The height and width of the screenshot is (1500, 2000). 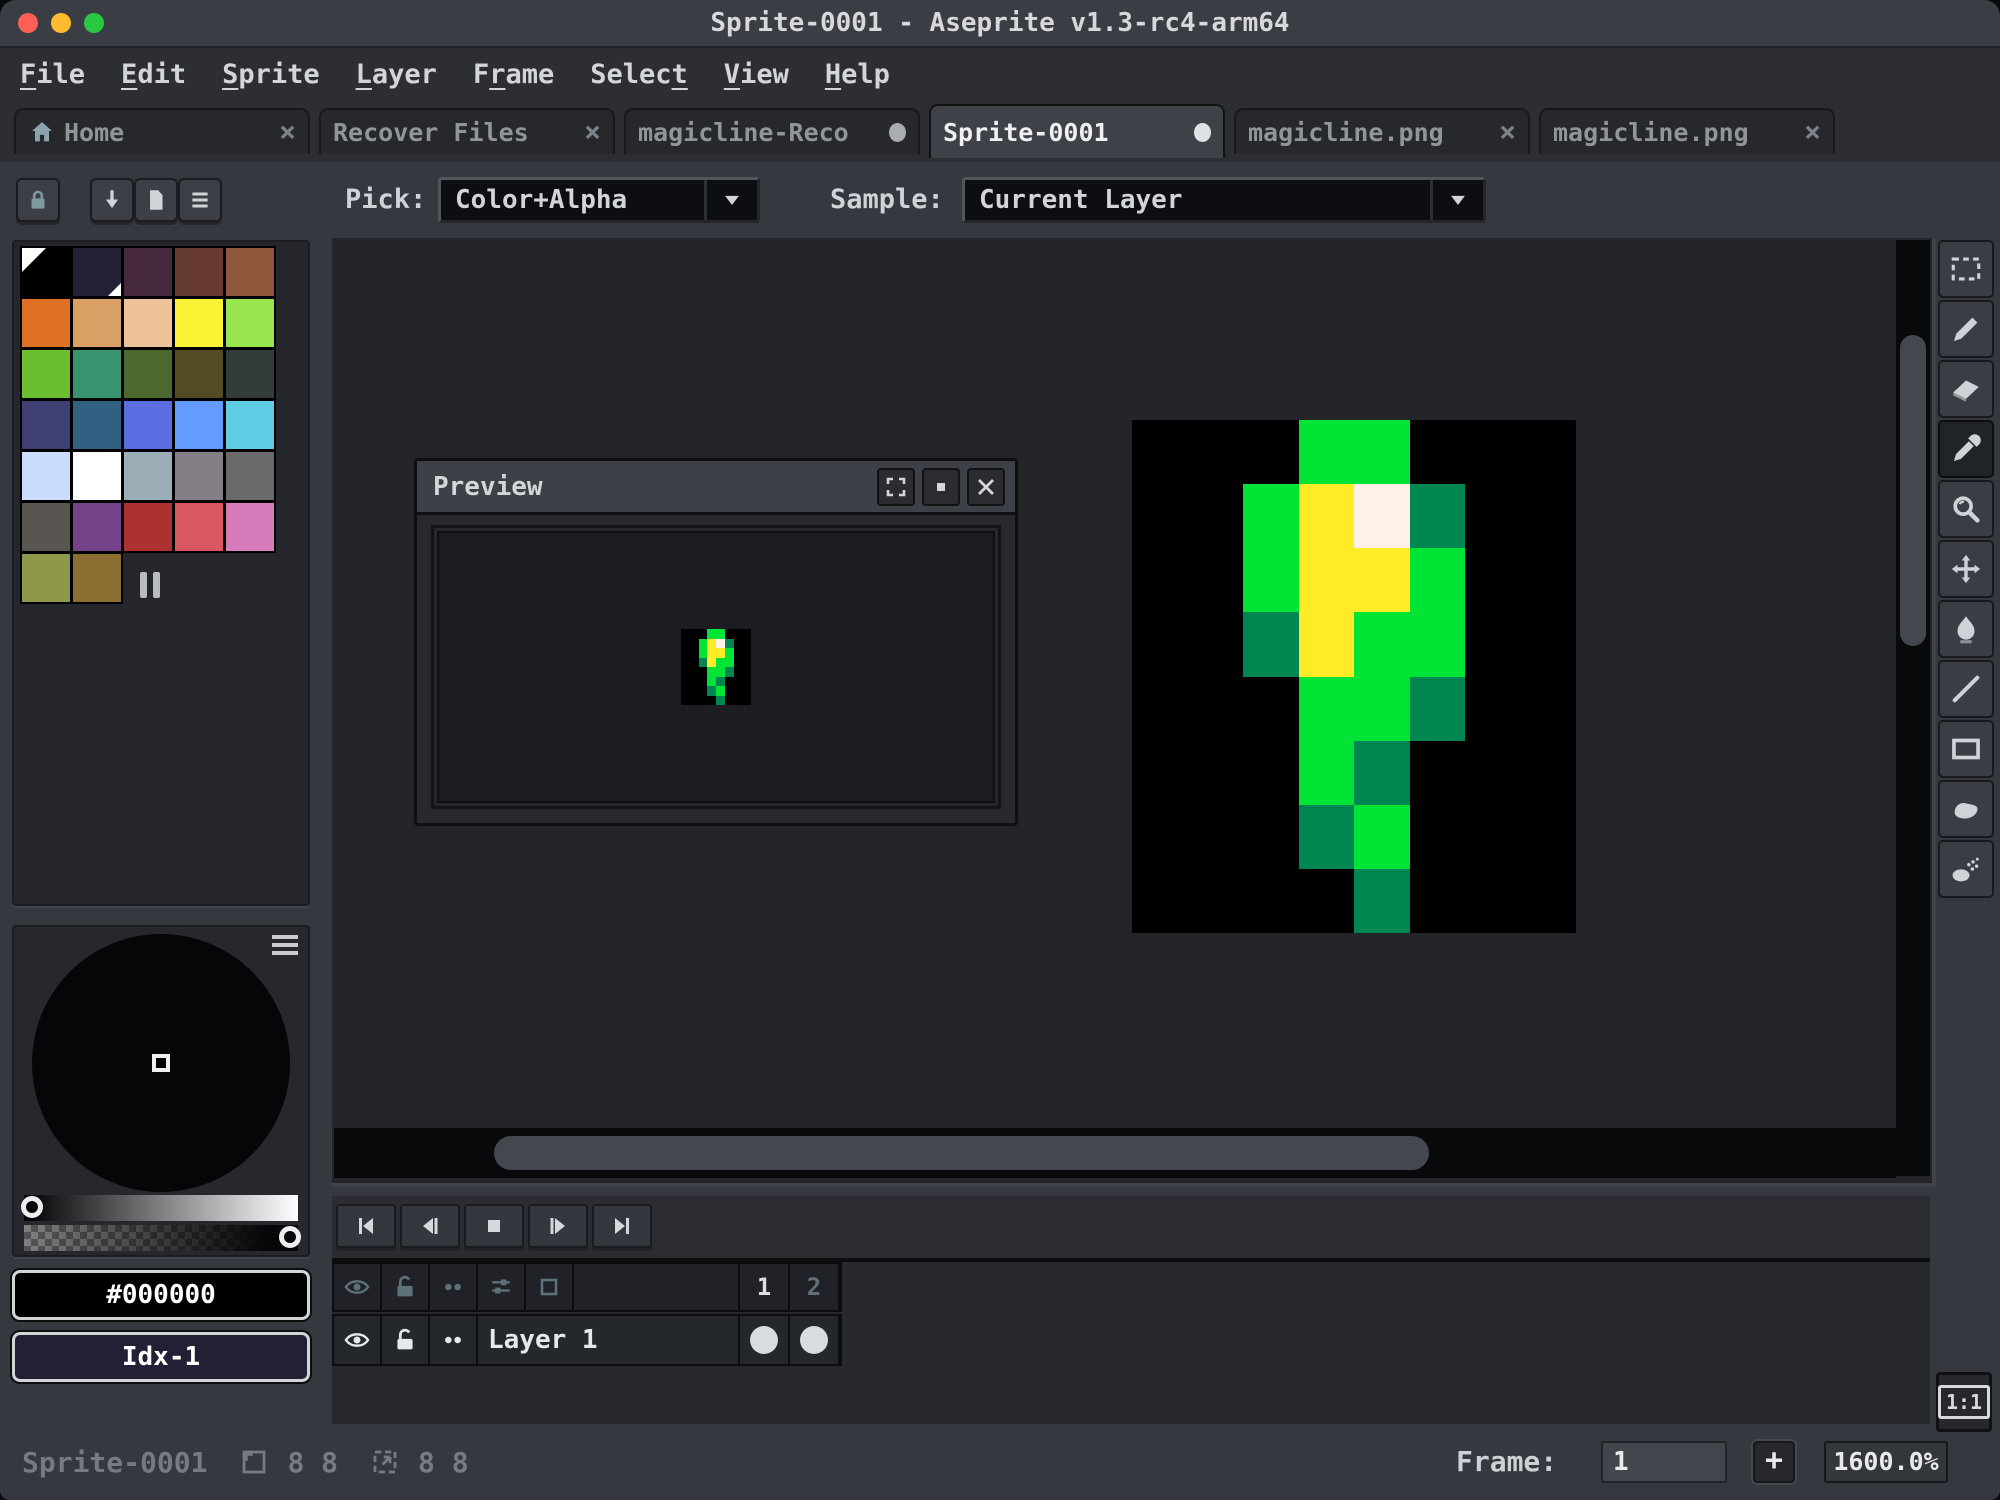 What do you see at coordinates (52, 74) in the screenshot?
I see `menu-item-file: File` at bounding box center [52, 74].